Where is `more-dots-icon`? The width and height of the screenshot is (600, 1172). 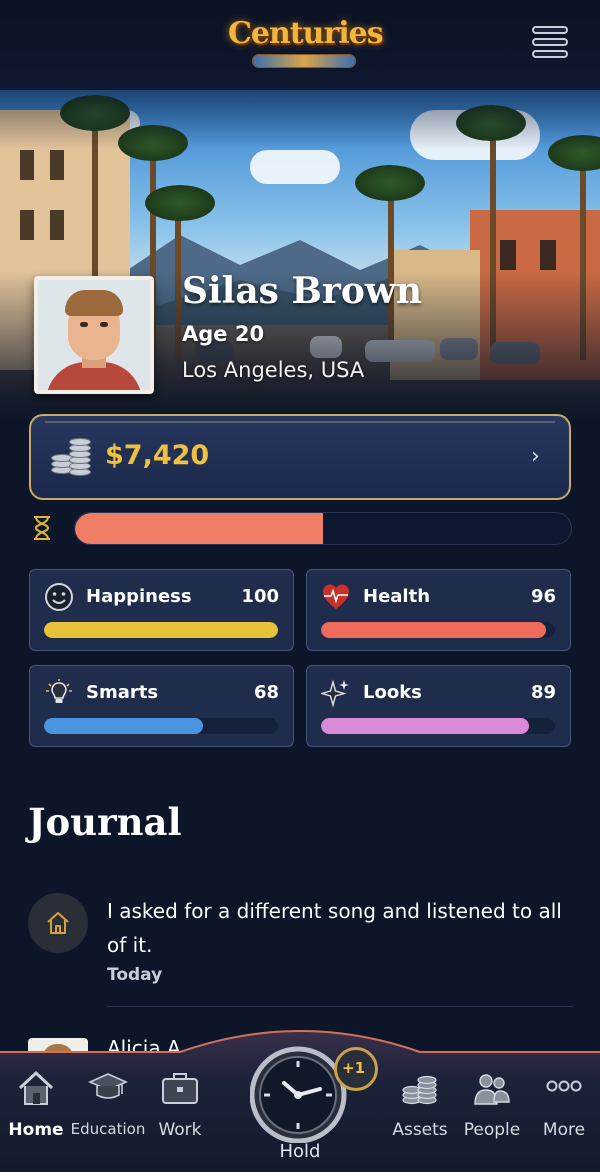
more-dots-icon is located at coordinates (564, 1086).